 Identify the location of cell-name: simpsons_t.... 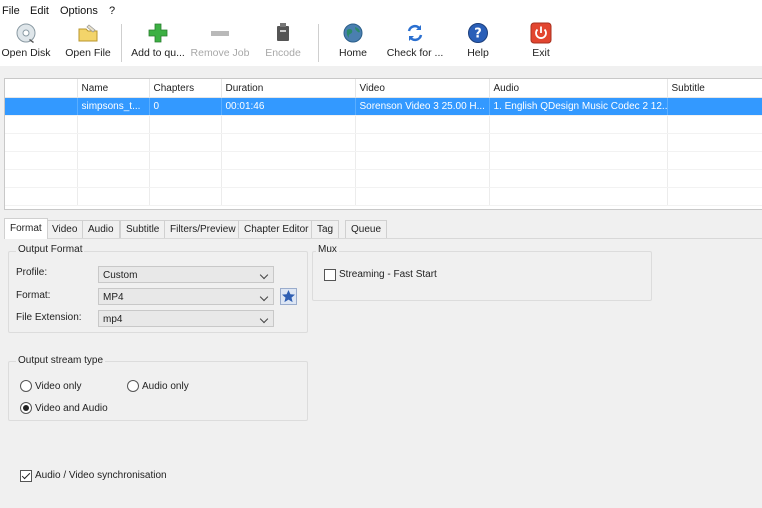
(113, 106).